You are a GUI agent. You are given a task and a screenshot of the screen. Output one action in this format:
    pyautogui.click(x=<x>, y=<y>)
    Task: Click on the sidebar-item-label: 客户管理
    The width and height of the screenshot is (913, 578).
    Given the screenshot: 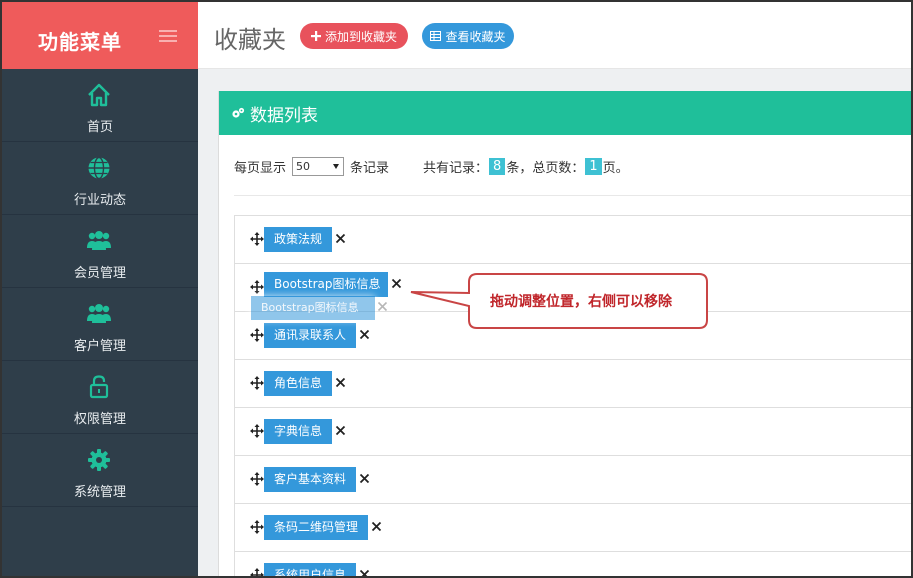 What is the action you would take?
    pyautogui.click(x=99, y=346)
    